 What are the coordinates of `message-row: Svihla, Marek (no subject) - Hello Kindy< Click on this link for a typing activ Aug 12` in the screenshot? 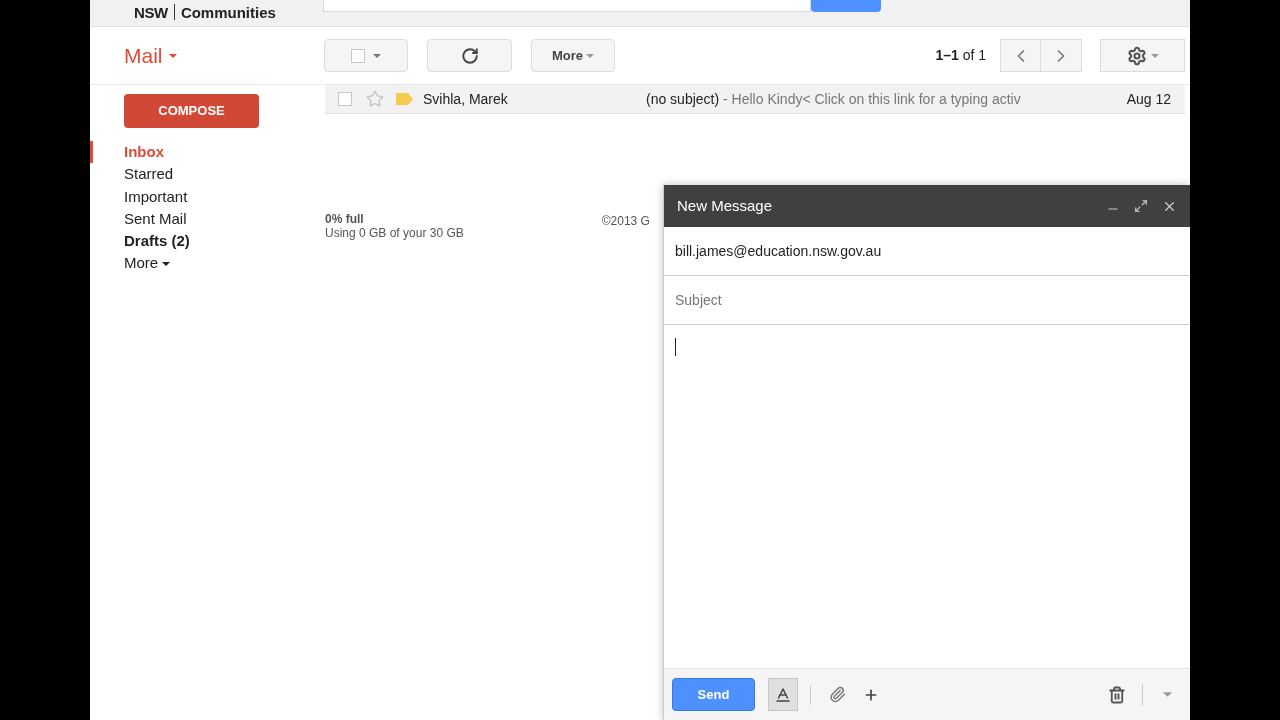 It's located at (755, 99).